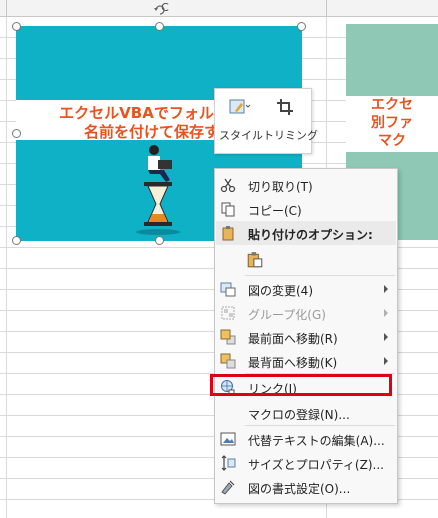 Image resolution: width=438 pixels, height=518 pixels. What do you see at coordinates (287, 315) in the screenshot?
I see `menu-item-label: グループ化(G)` at bounding box center [287, 315].